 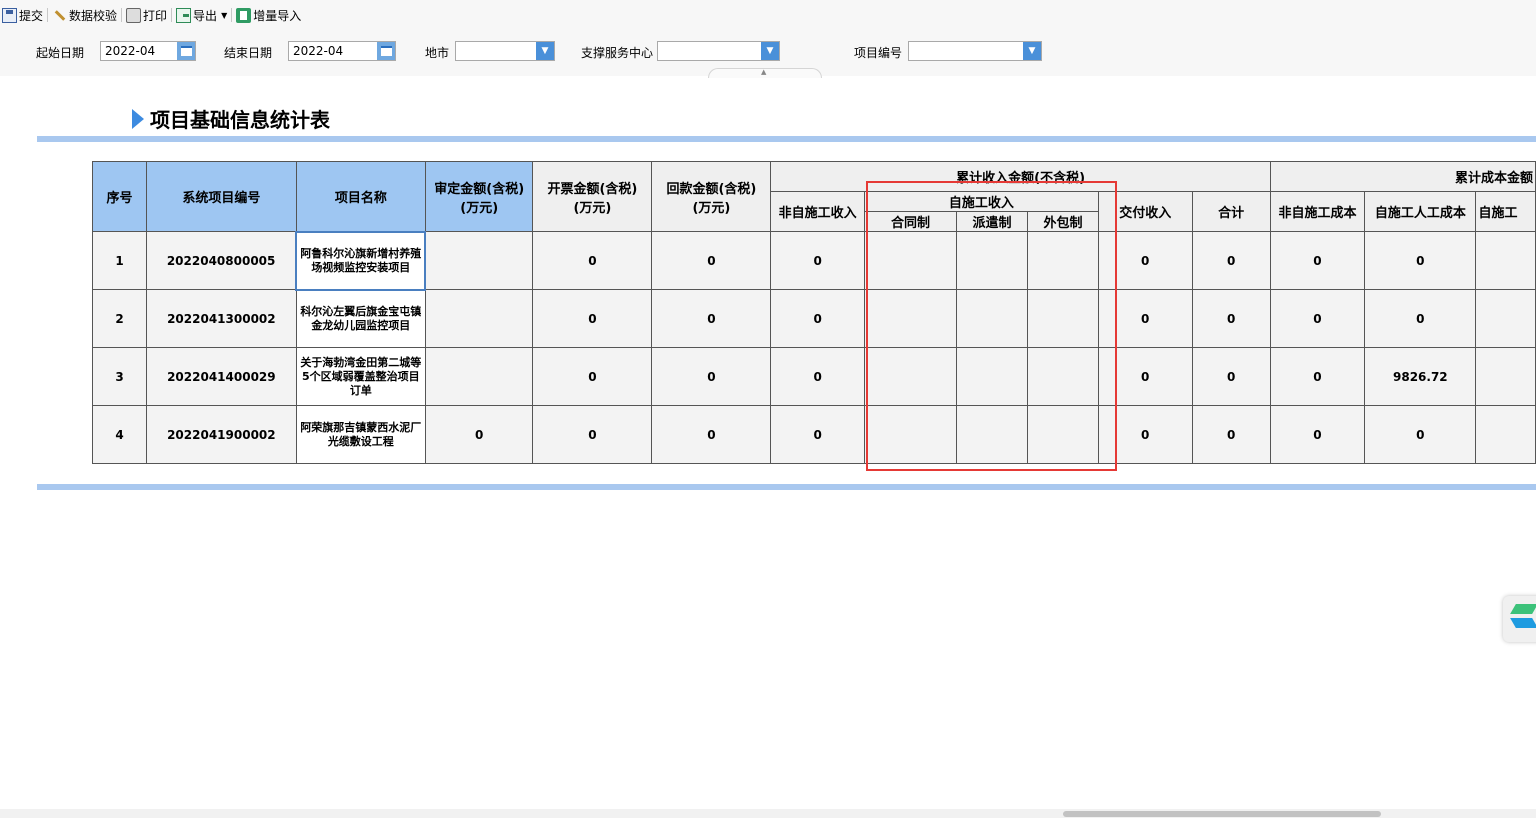 What do you see at coordinates (9, 15) in the screenshot?
I see `save-icon` at bounding box center [9, 15].